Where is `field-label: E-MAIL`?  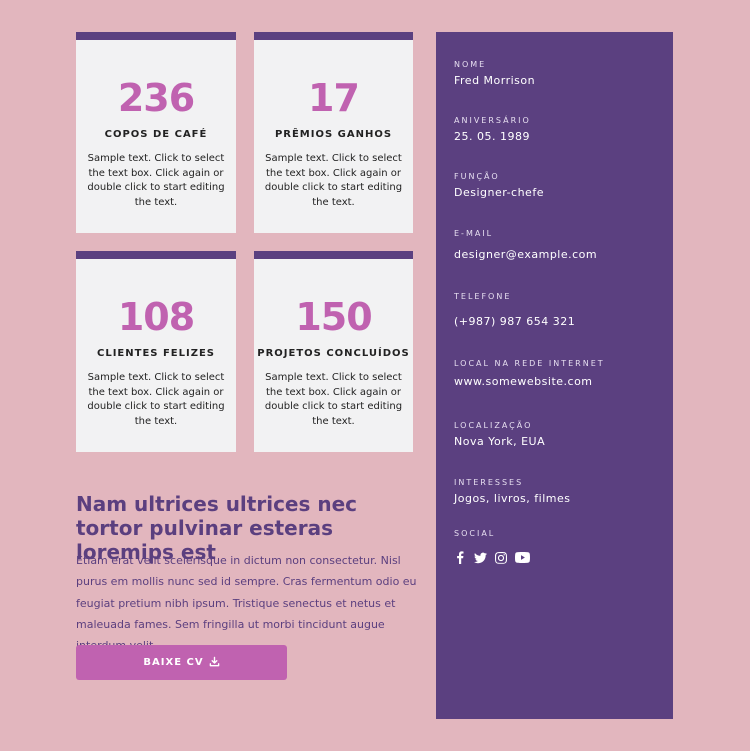 field-label: E-MAIL is located at coordinates (474, 233).